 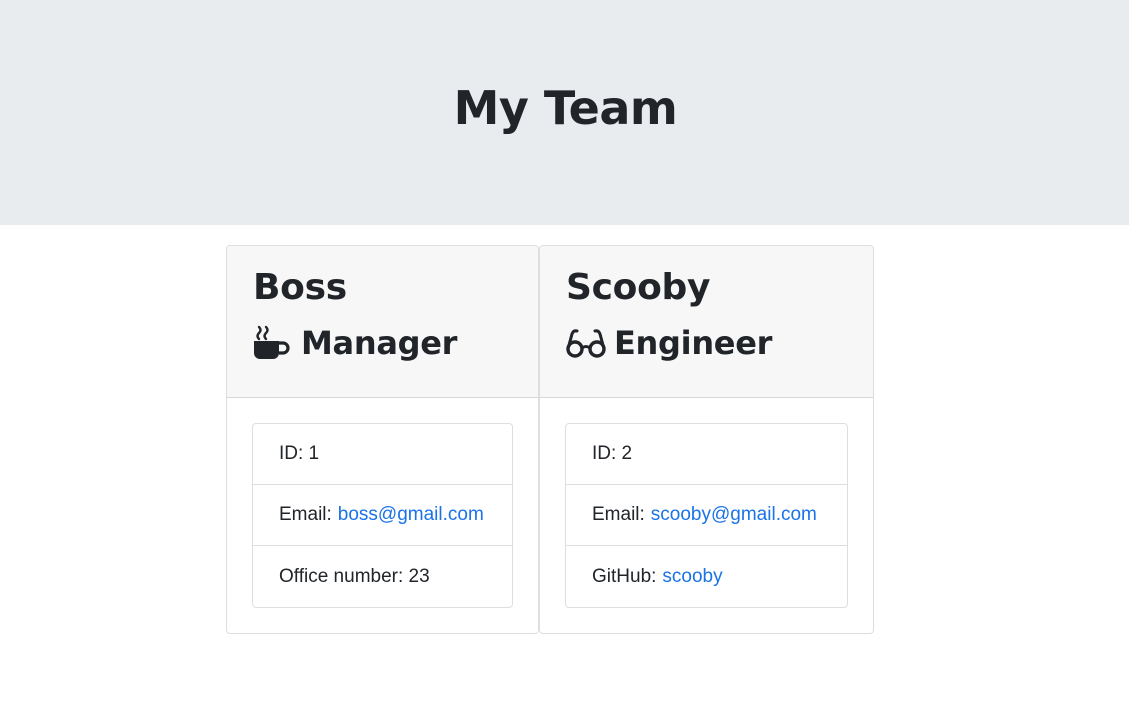 What do you see at coordinates (299, 453) in the screenshot?
I see `id-text: ID: 1` at bounding box center [299, 453].